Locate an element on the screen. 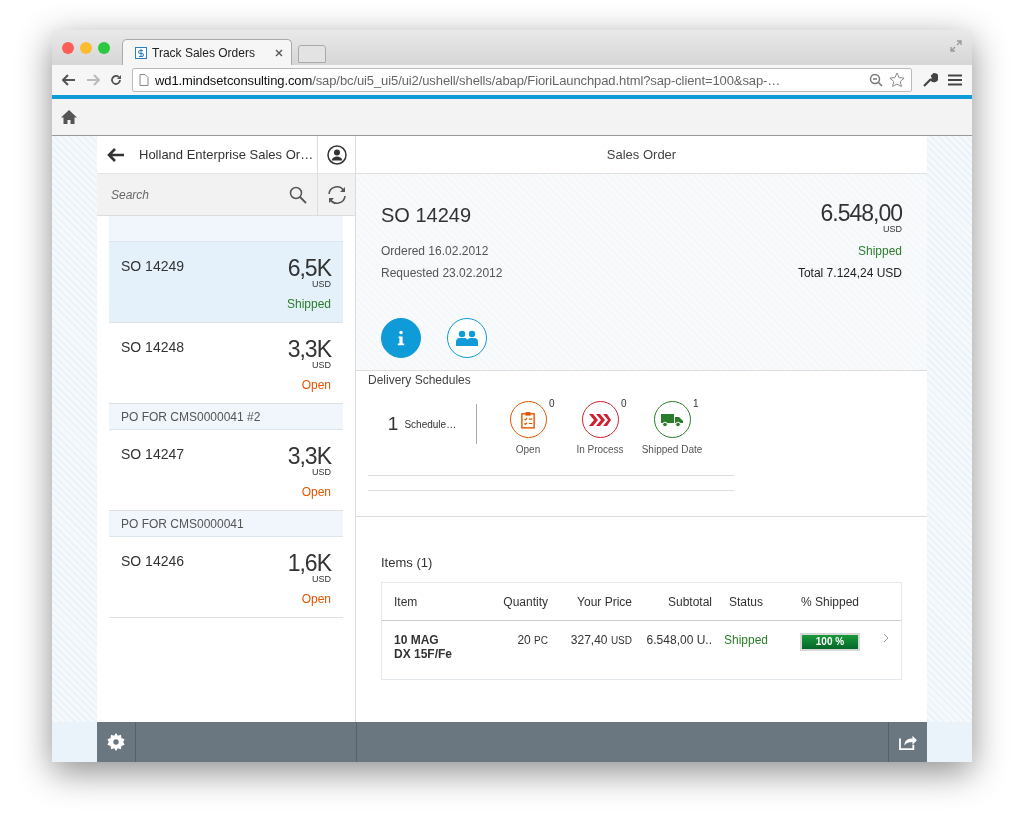 The image size is (1024, 833). table-cell-text: 327,40 USD is located at coordinates (600, 640).